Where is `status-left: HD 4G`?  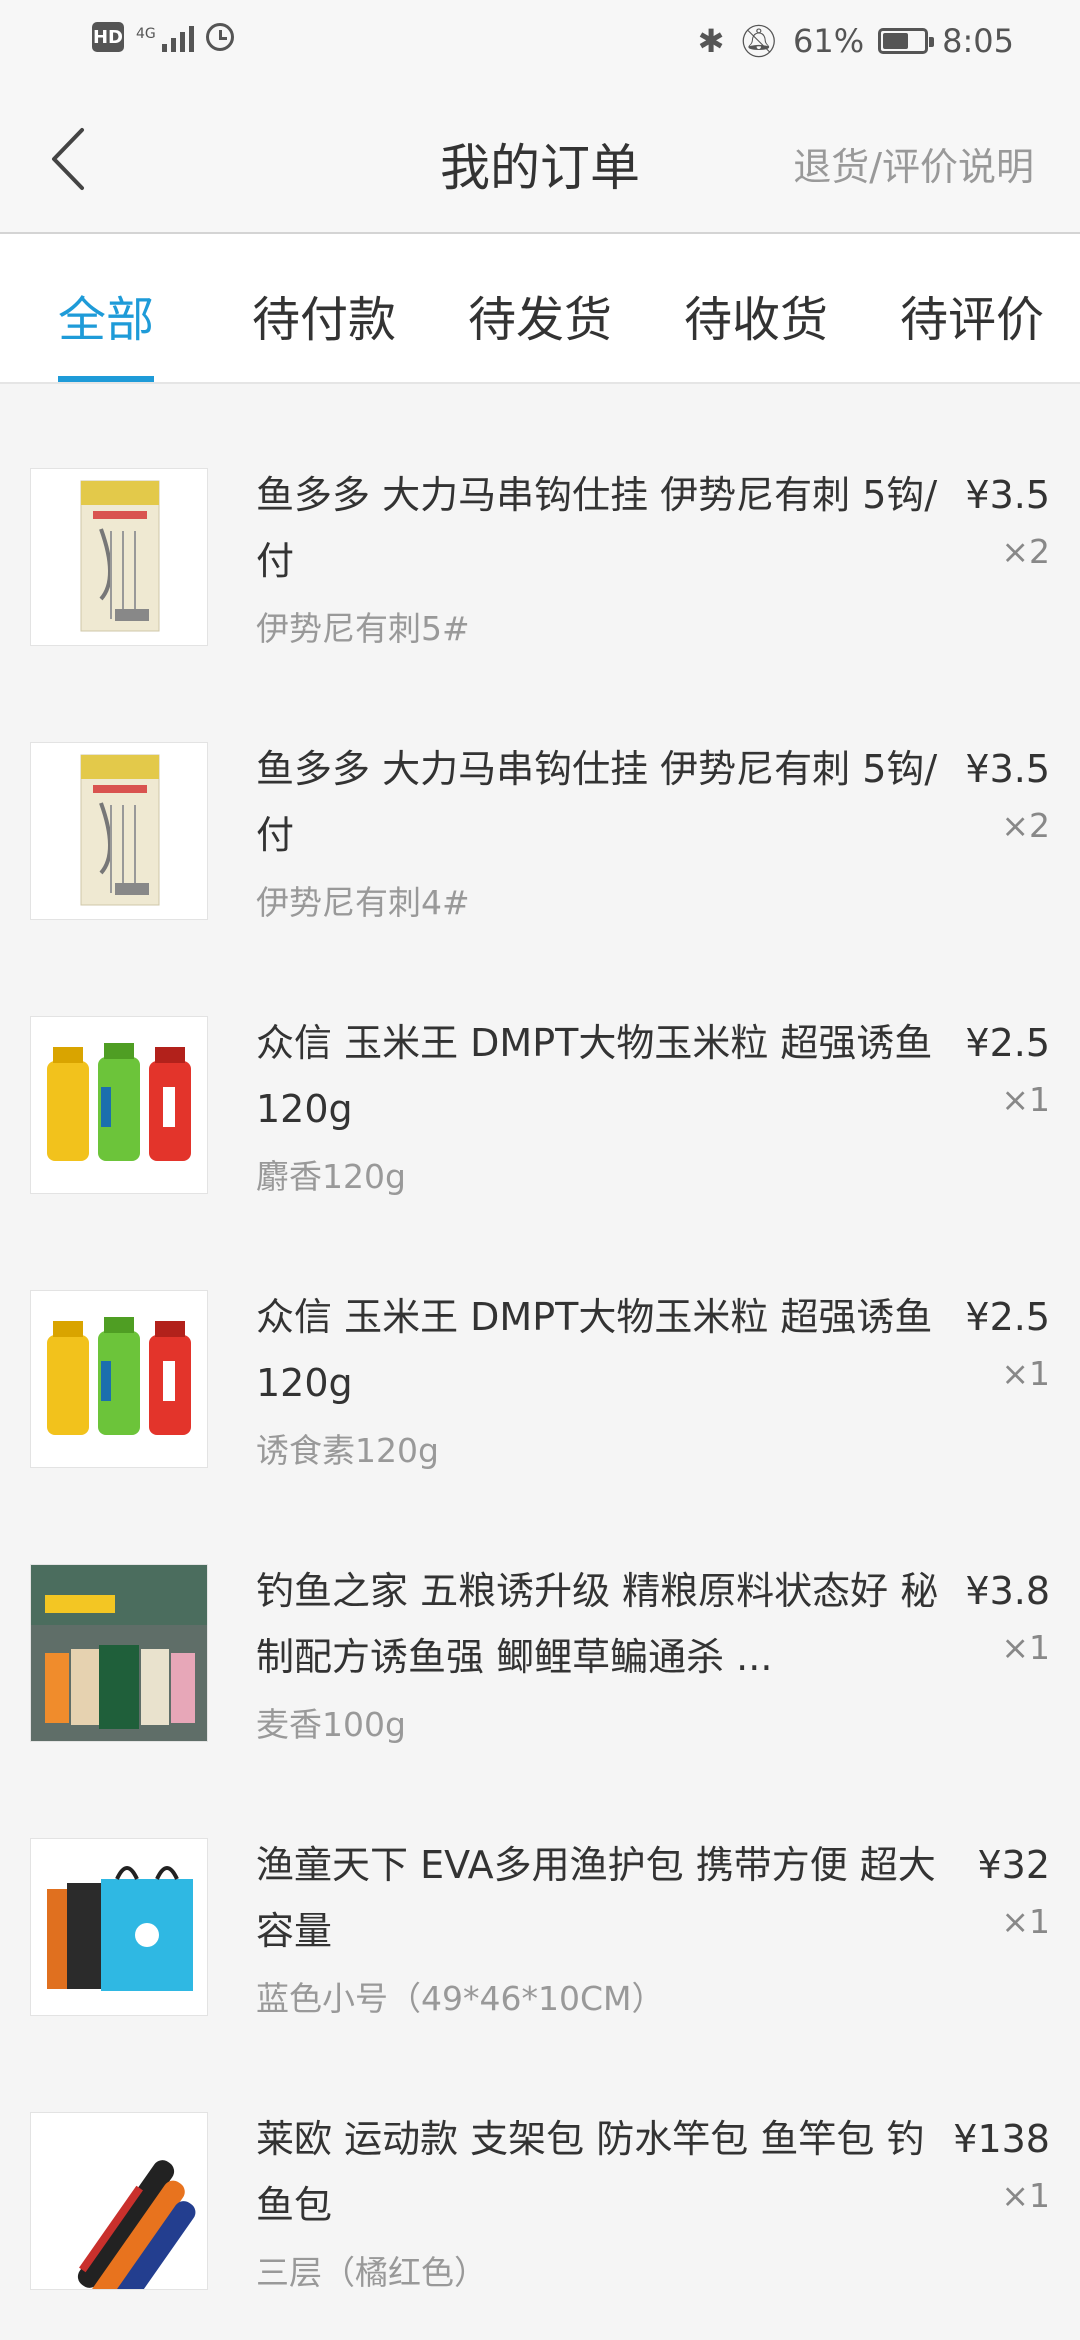
status-left: HD 4G is located at coordinates (163, 37).